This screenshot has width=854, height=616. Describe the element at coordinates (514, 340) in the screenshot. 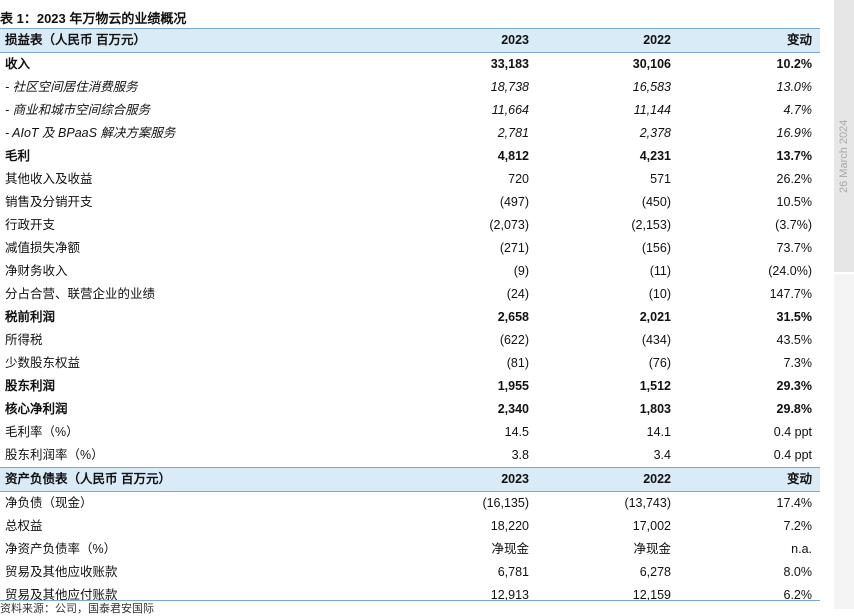

I see `value-2023: (622)` at that location.